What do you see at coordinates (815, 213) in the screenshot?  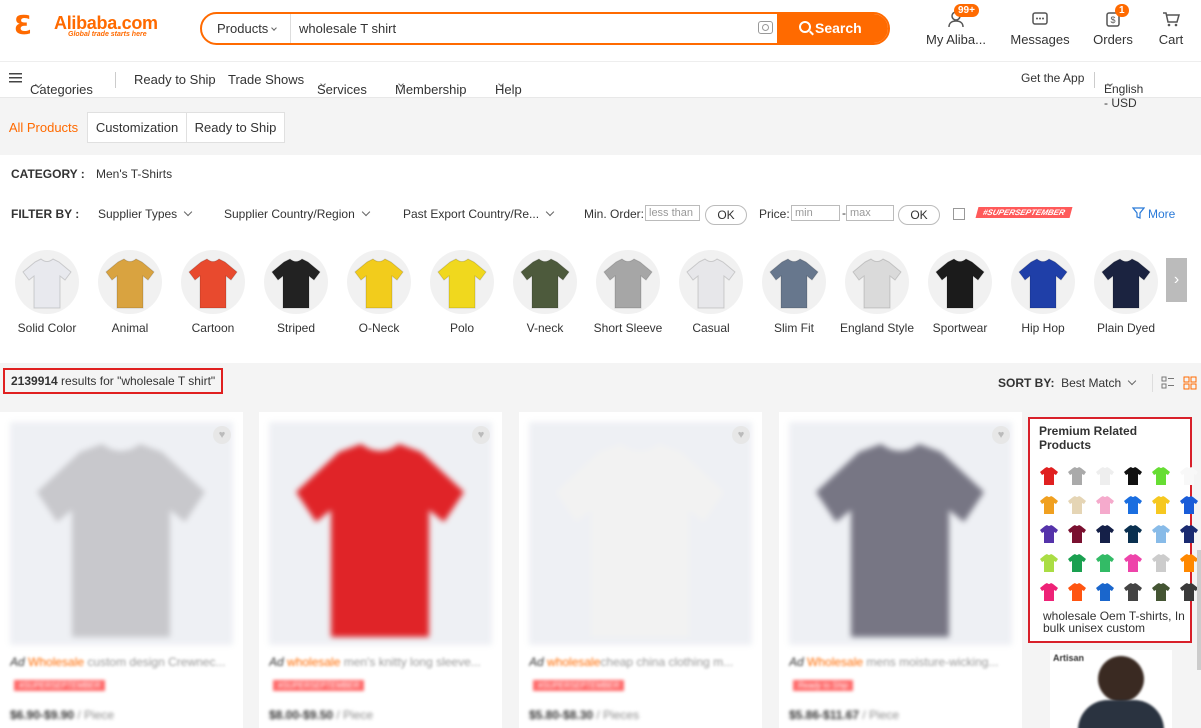 I see `price-min-input: min` at bounding box center [815, 213].